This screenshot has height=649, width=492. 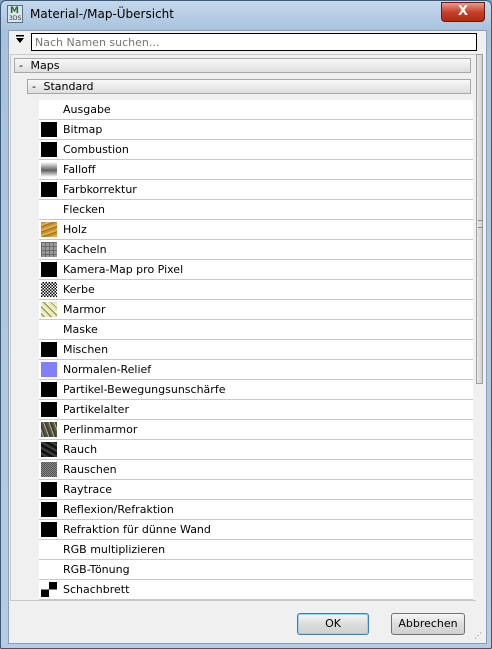 I want to click on group-header-standard: - Standard, so click(x=249, y=86).